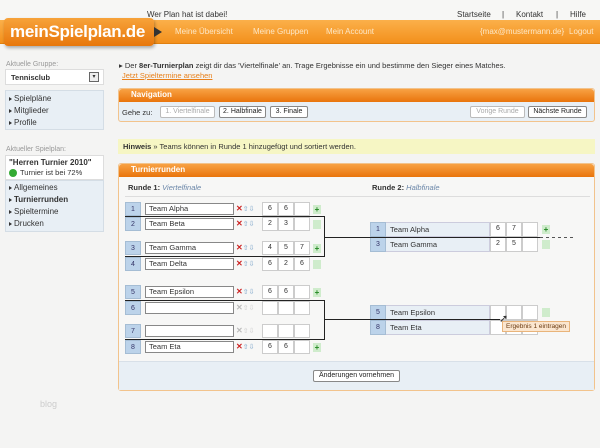  I want to click on team-name-input: Team Beta, so click(189, 224).